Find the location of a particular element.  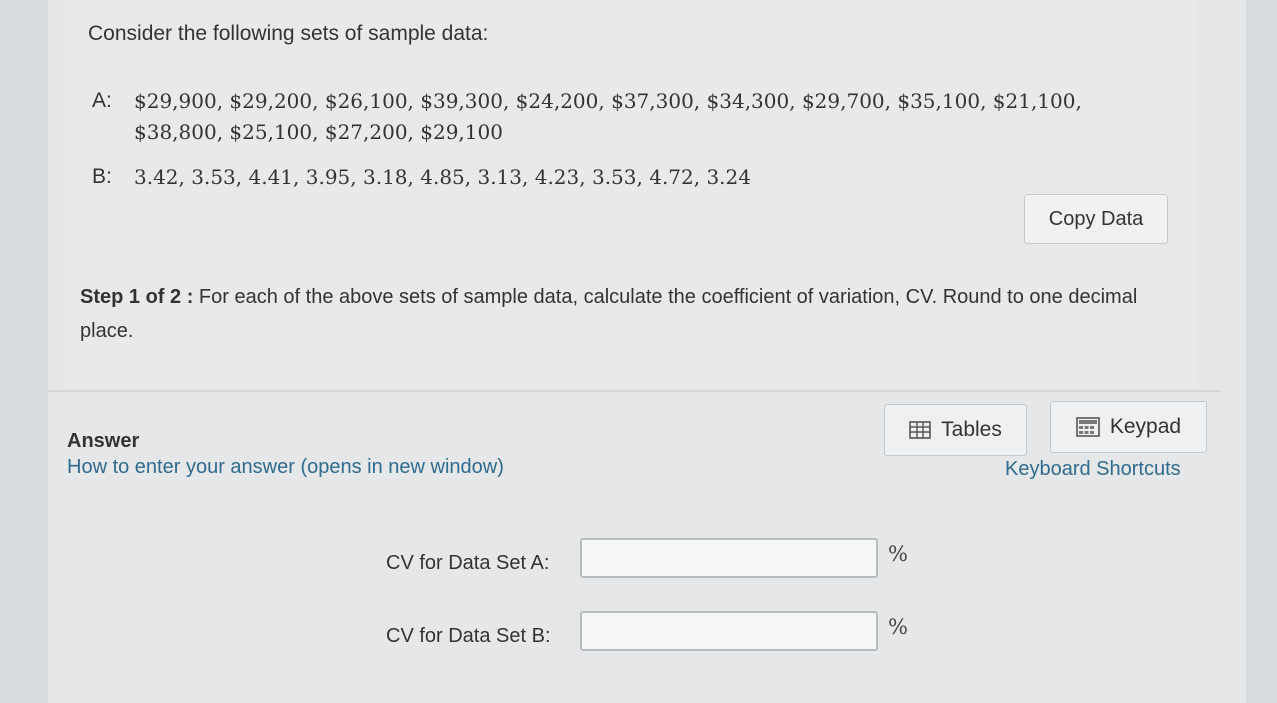

keypad-button: Keypad is located at coordinates (1128, 427).